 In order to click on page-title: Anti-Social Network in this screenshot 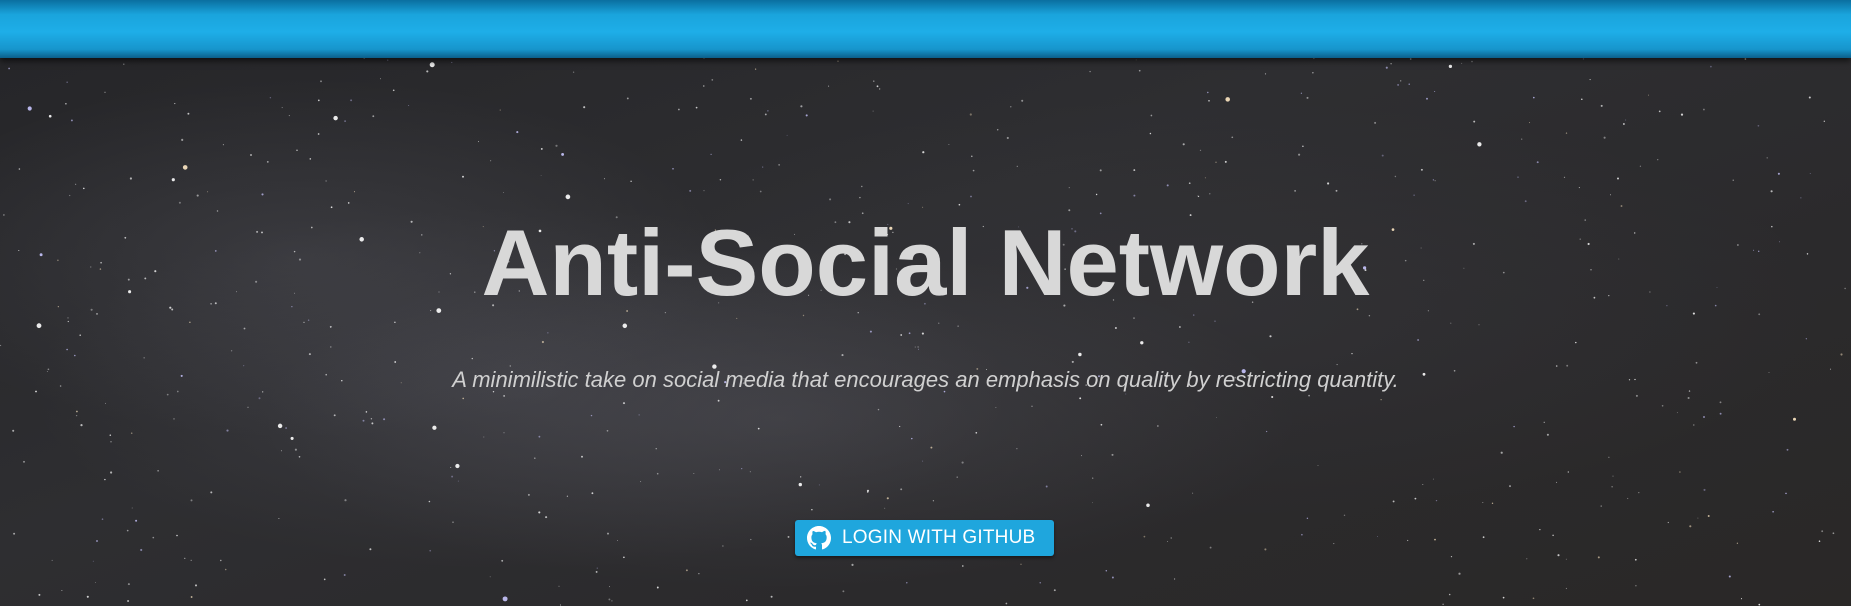, I will do `click(925, 262)`.